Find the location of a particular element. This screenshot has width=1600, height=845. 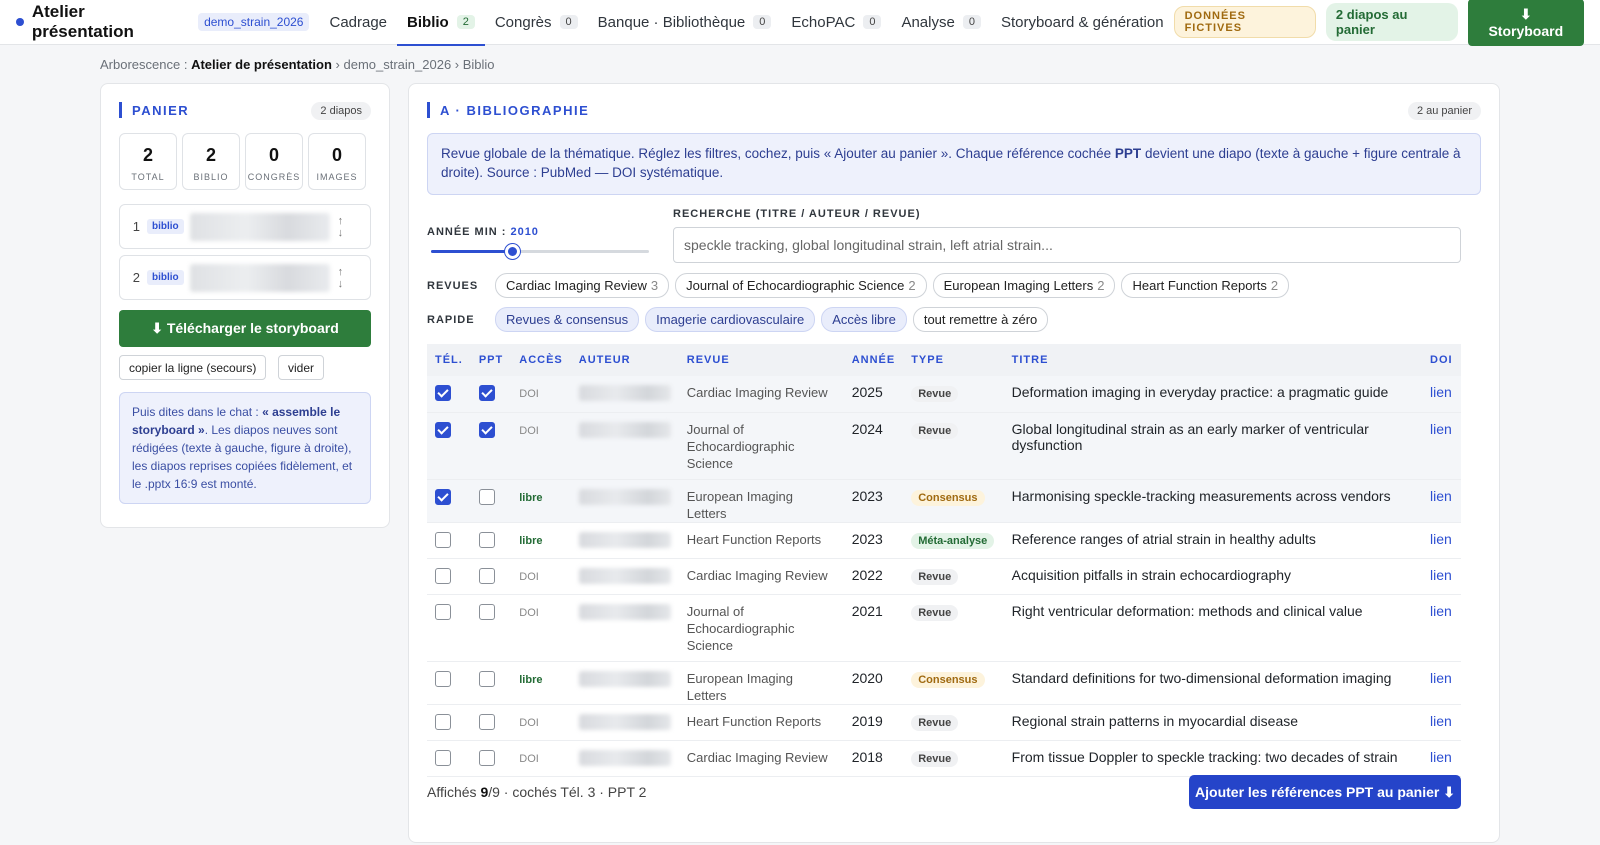

slider-knob is located at coordinates (512, 251).